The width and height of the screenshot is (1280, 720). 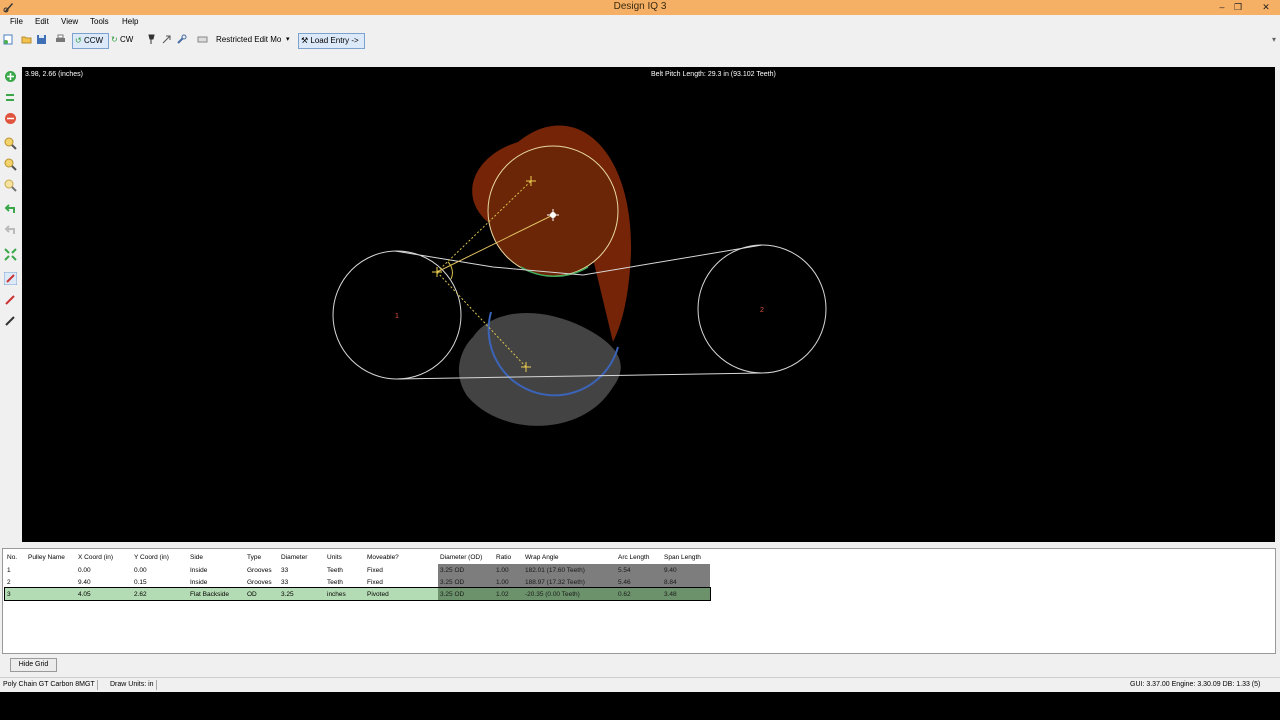 What do you see at coordinates (160, 594) in the screenshot?
I see `cell-y-coord: 2.62` at bounding box center [160, 594].